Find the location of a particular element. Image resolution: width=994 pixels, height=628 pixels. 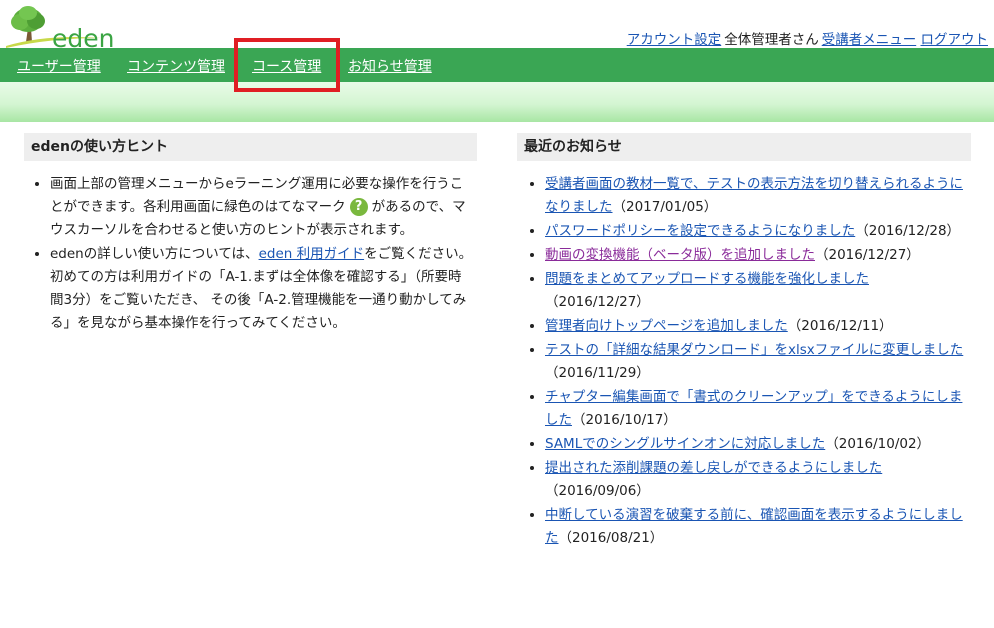

news-item: パスワードポリシーを設定できるようになりました（2016/12/28） is located at coordinates (757, 231).